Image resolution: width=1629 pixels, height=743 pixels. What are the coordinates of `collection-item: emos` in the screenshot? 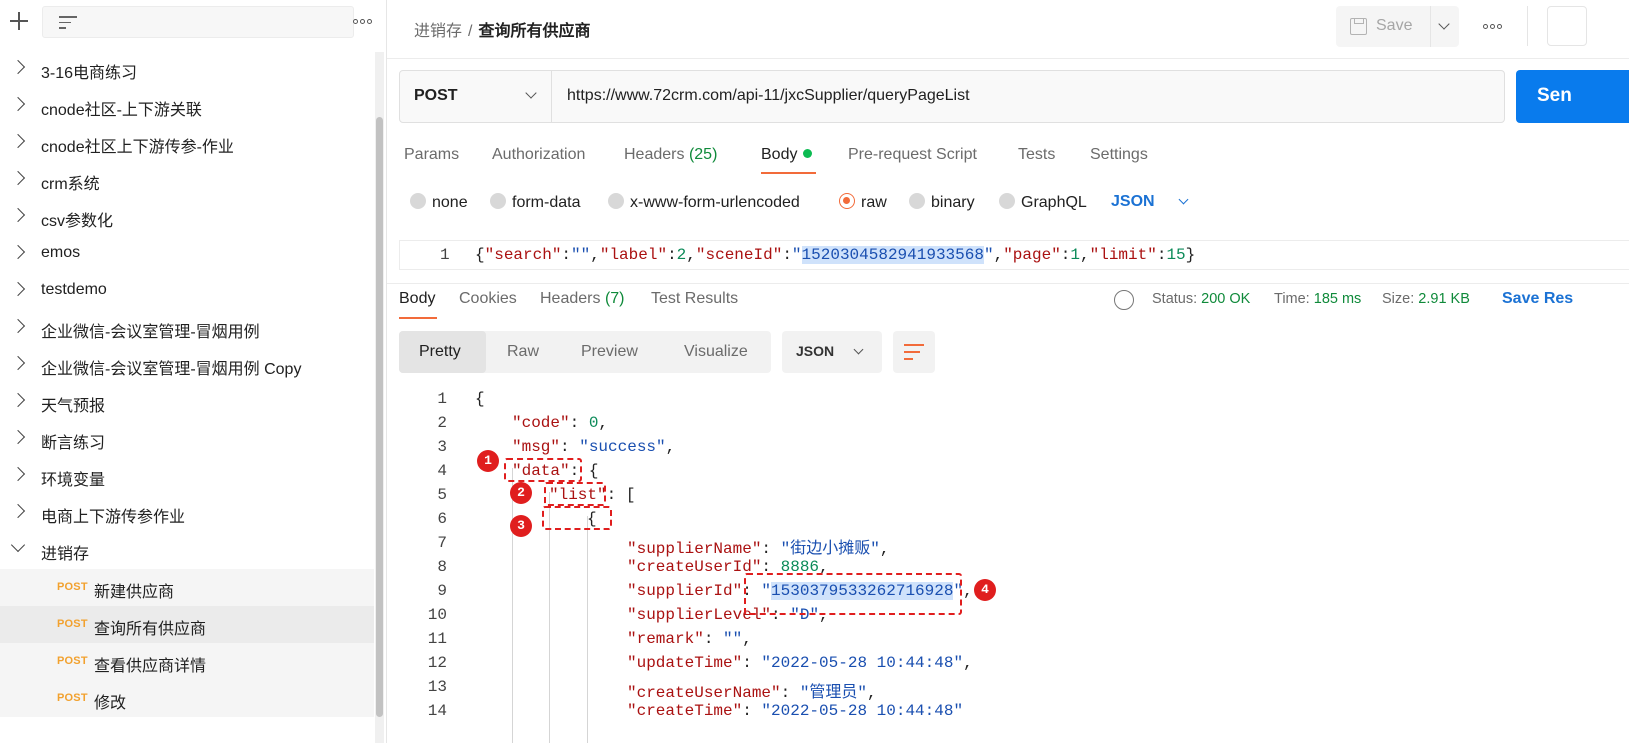 It's located at (187, 253).